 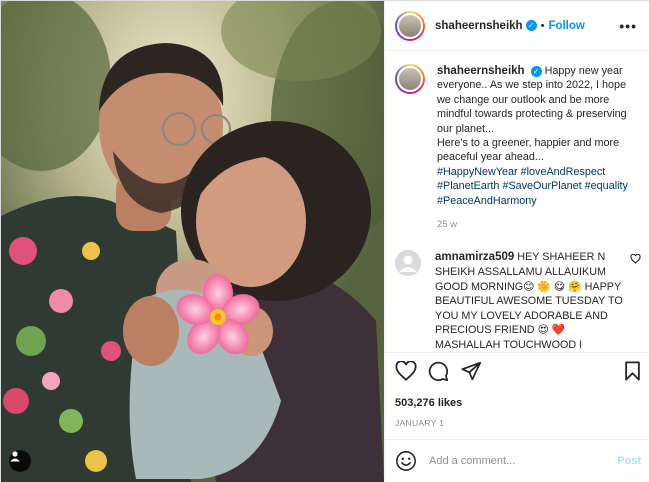 I want to click on bookmark-icon, so click(x=632, y=372).